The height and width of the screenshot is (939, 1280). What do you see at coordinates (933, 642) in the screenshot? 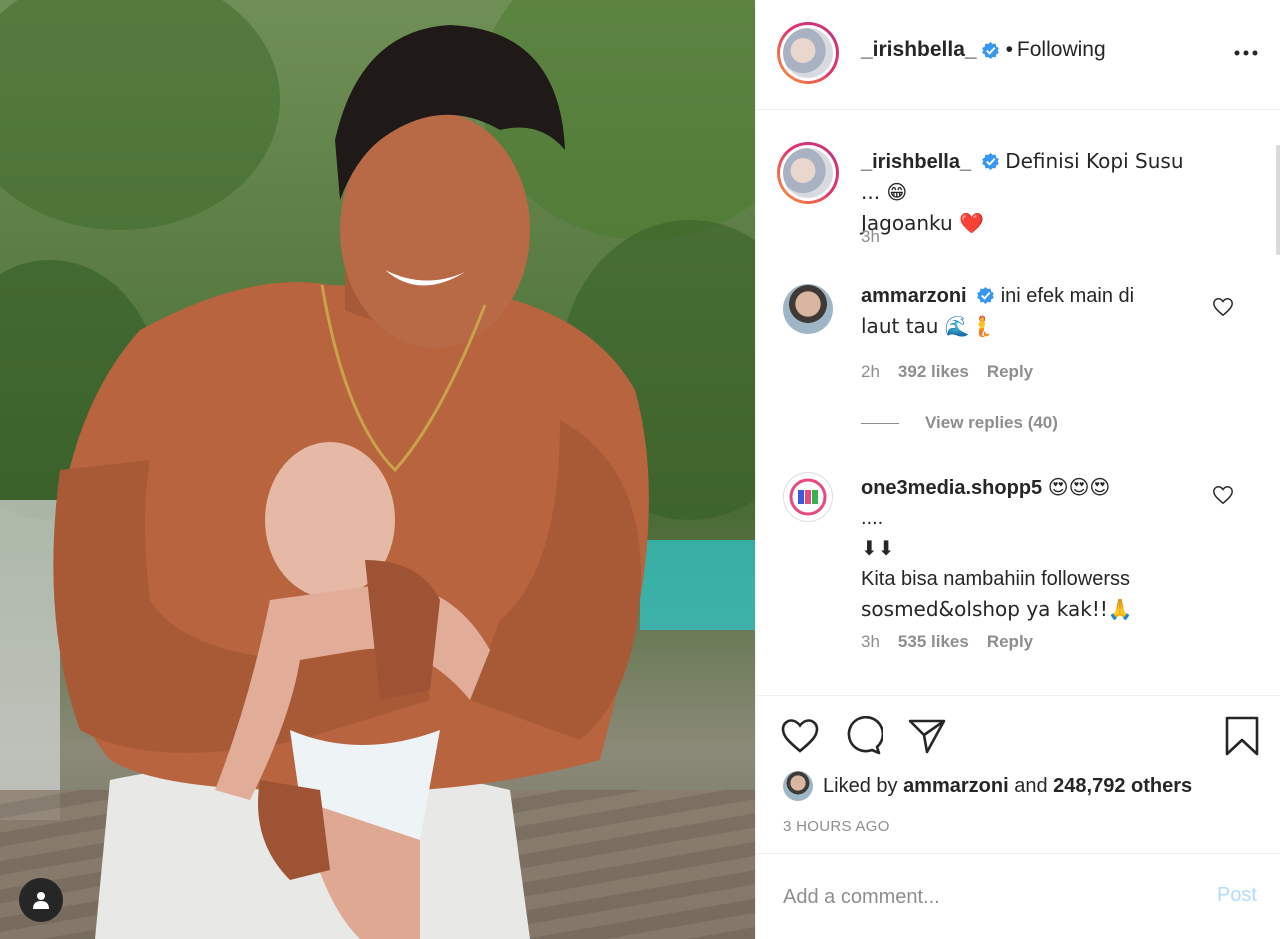
I see `comment-likes: 535 likes` at bounding box center [933, 642].